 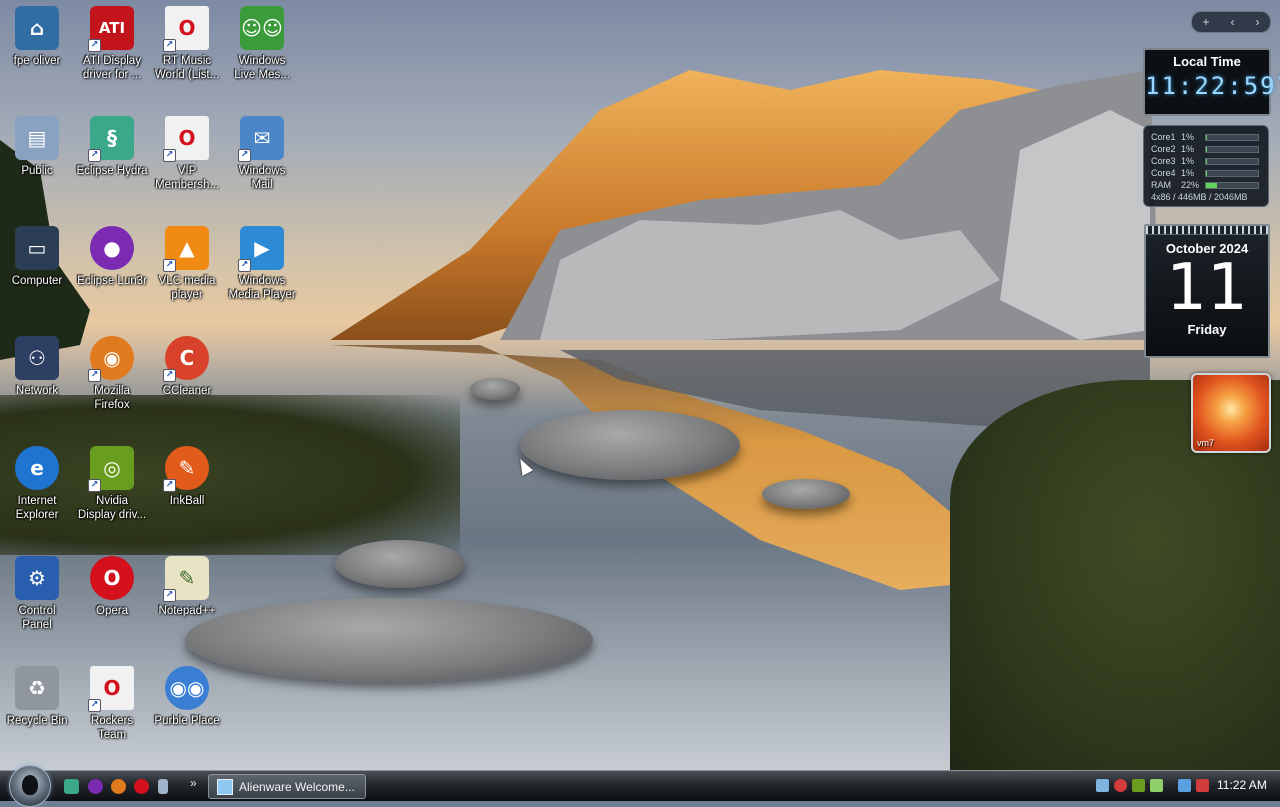 What do you see at coordinates (187, 365) in the screenshot?
I see `desktop-icon-ccleaner: C ↗ CCleaner` at bounding box center [187, 365].